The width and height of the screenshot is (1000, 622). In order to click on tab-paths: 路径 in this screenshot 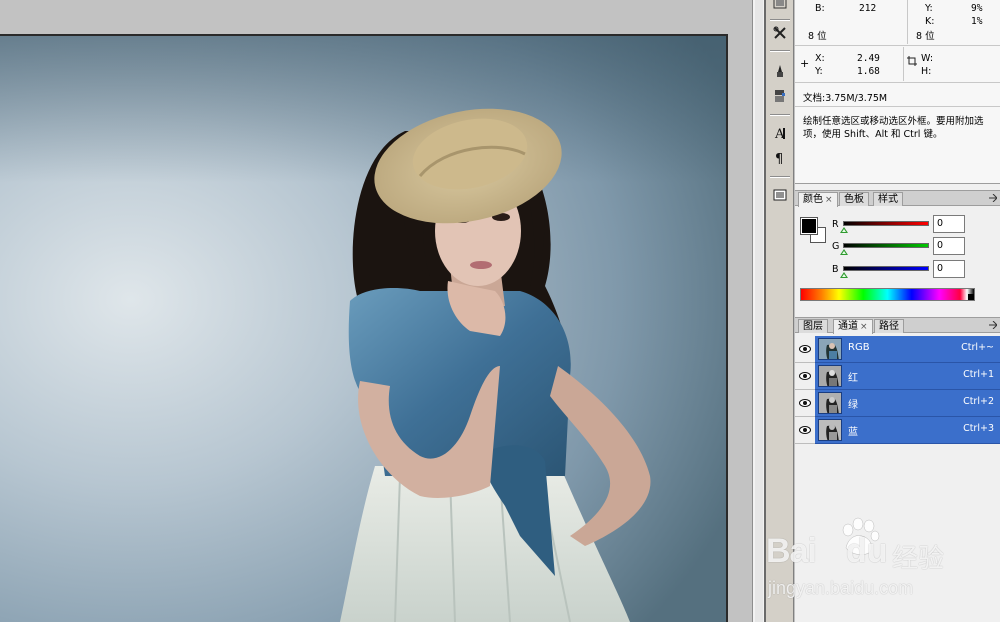, I will do `click(889, 326)`.